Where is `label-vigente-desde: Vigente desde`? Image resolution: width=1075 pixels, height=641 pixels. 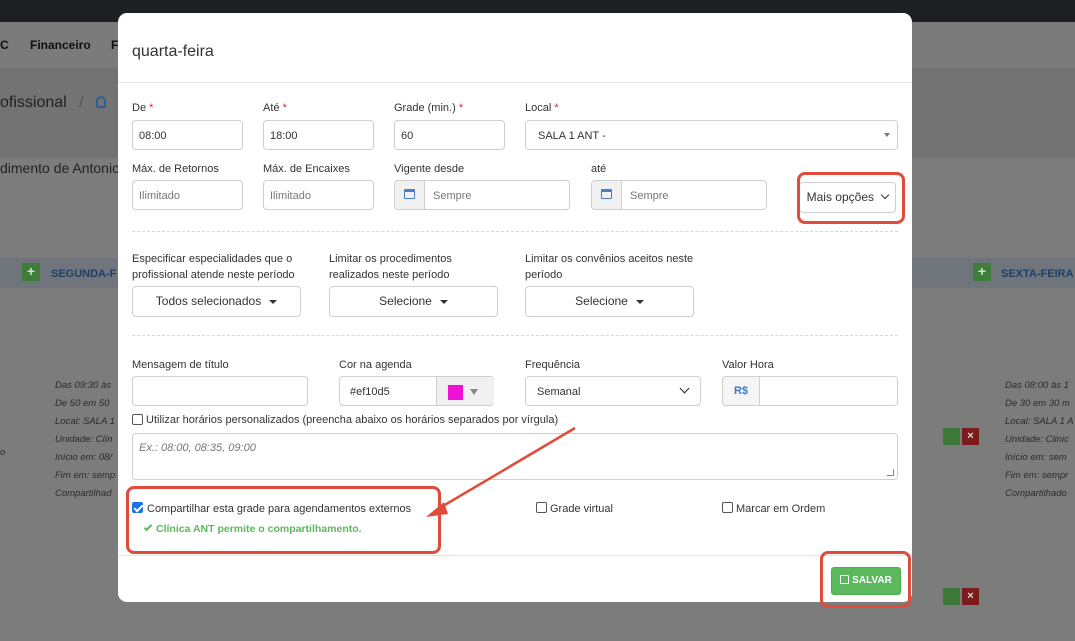 label-vigente-desde: Vigente desde is located at coordinates (429, 169).